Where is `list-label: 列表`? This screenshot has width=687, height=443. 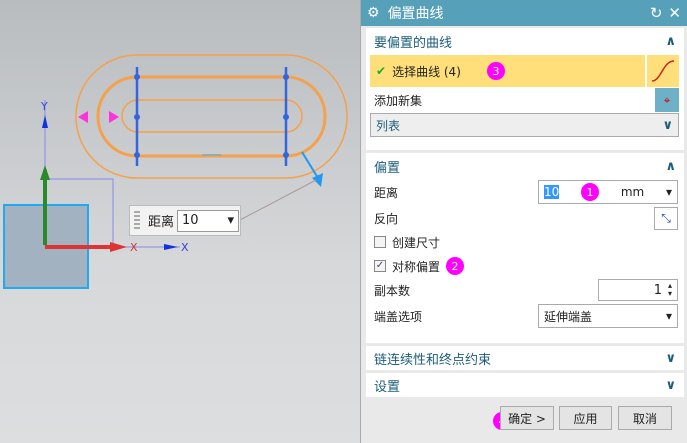 list-label: 列表 is located at coordinates (388, 125).